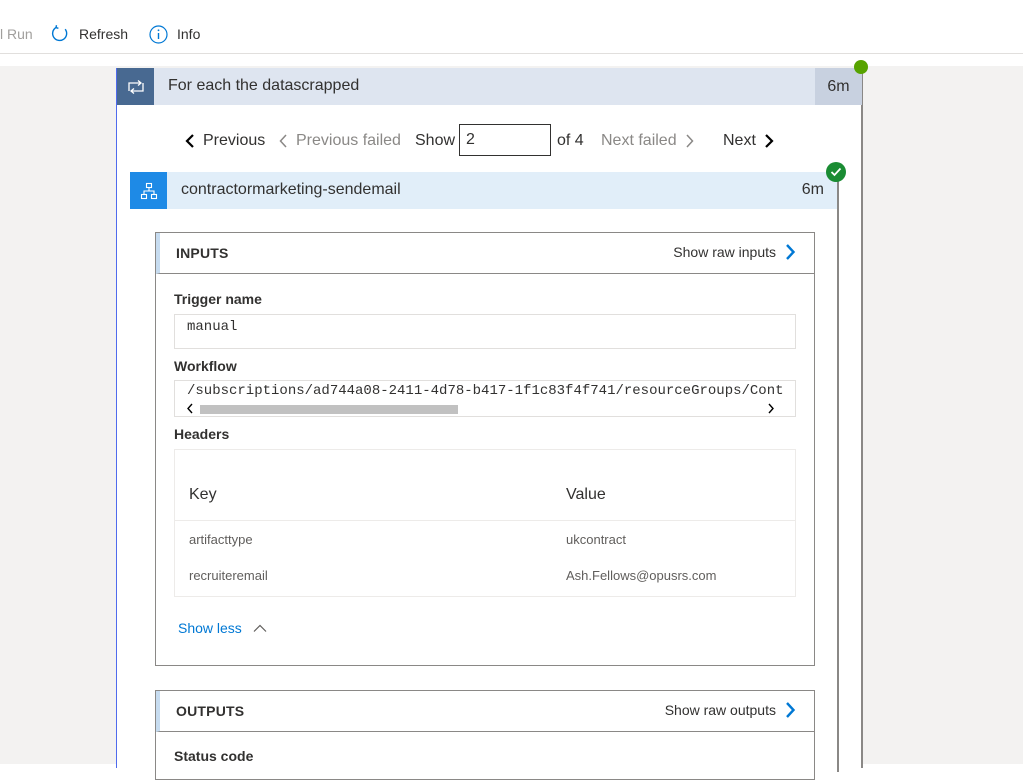  I want to click on run-button: l Run, so click(16, 34).